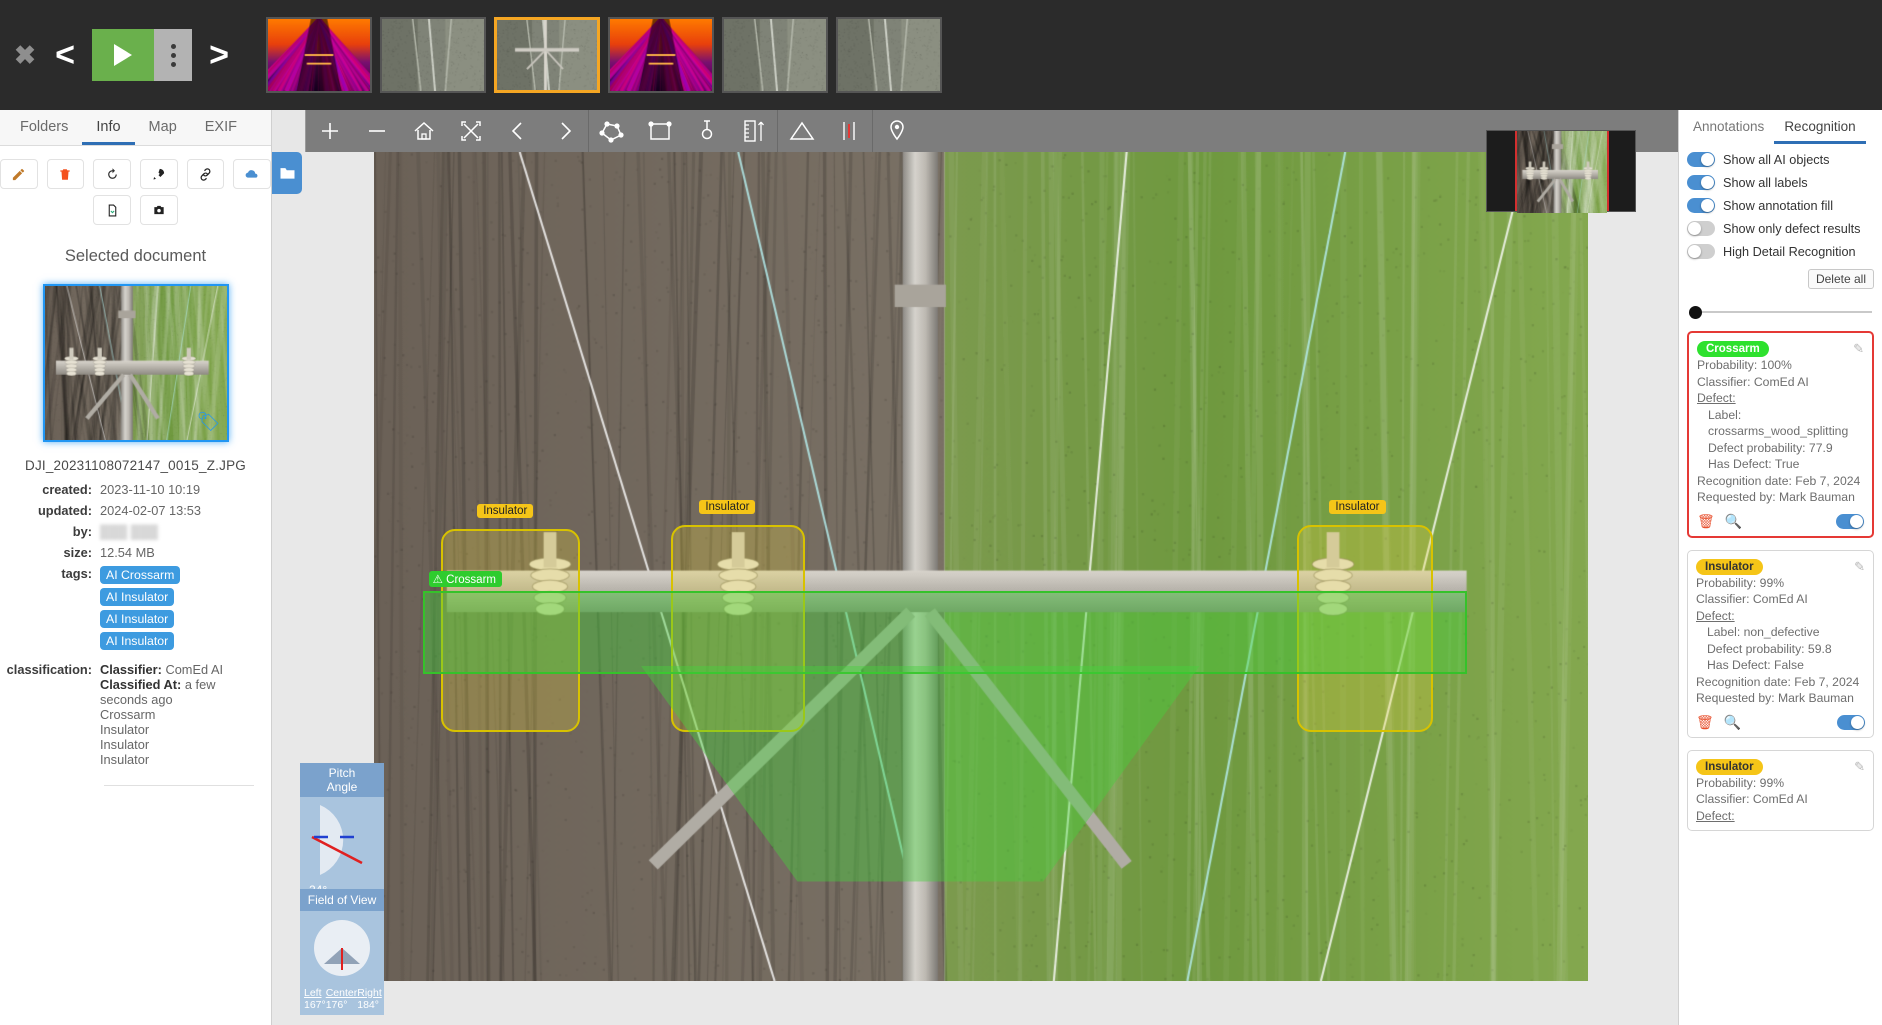 The image size is (1882, 1025). What do you see at coordinates (1728, 127) in the screenshot?
I see `tab-annotations: Annotations` at bounding box center [1728, 127].